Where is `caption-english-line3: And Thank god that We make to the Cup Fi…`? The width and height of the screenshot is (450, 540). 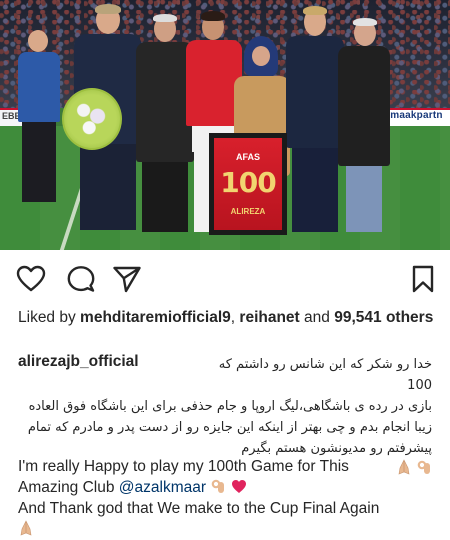
caption-english-line3: And Thank god that We make to the Cup Fi… is located at coordinates (199, 508).